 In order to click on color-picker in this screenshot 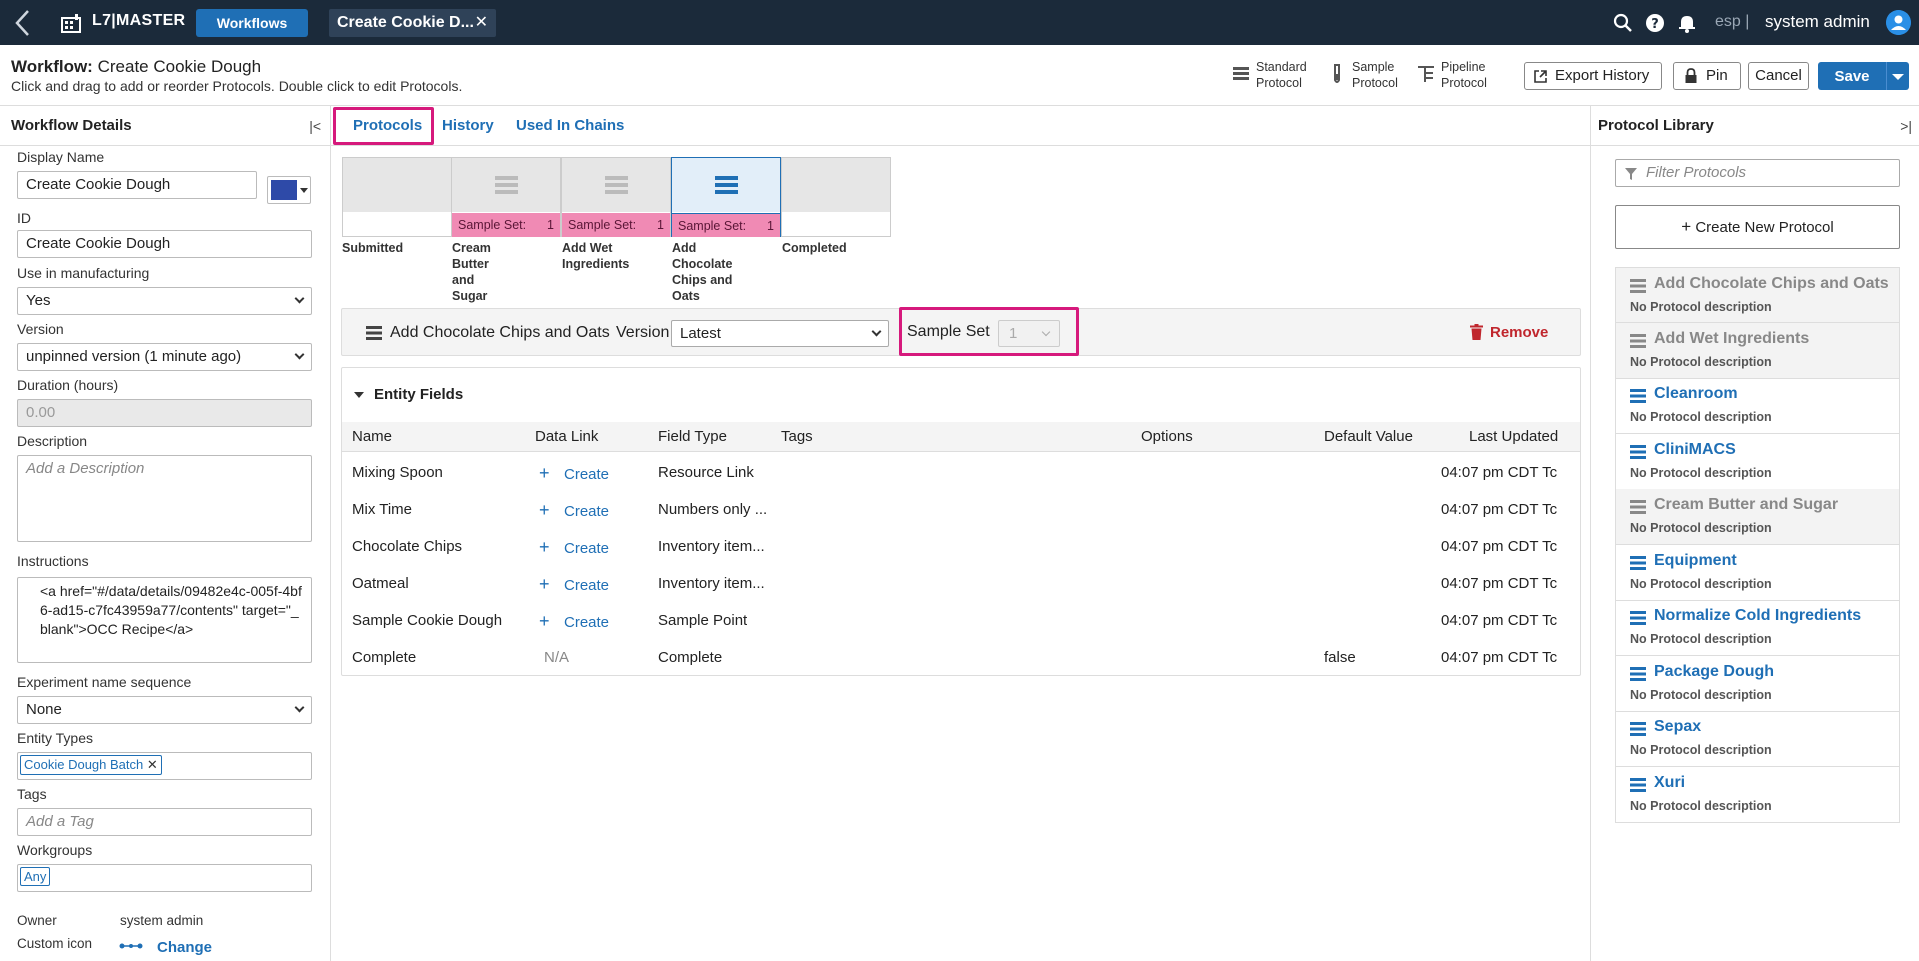, I will do `click(289, 190)`.